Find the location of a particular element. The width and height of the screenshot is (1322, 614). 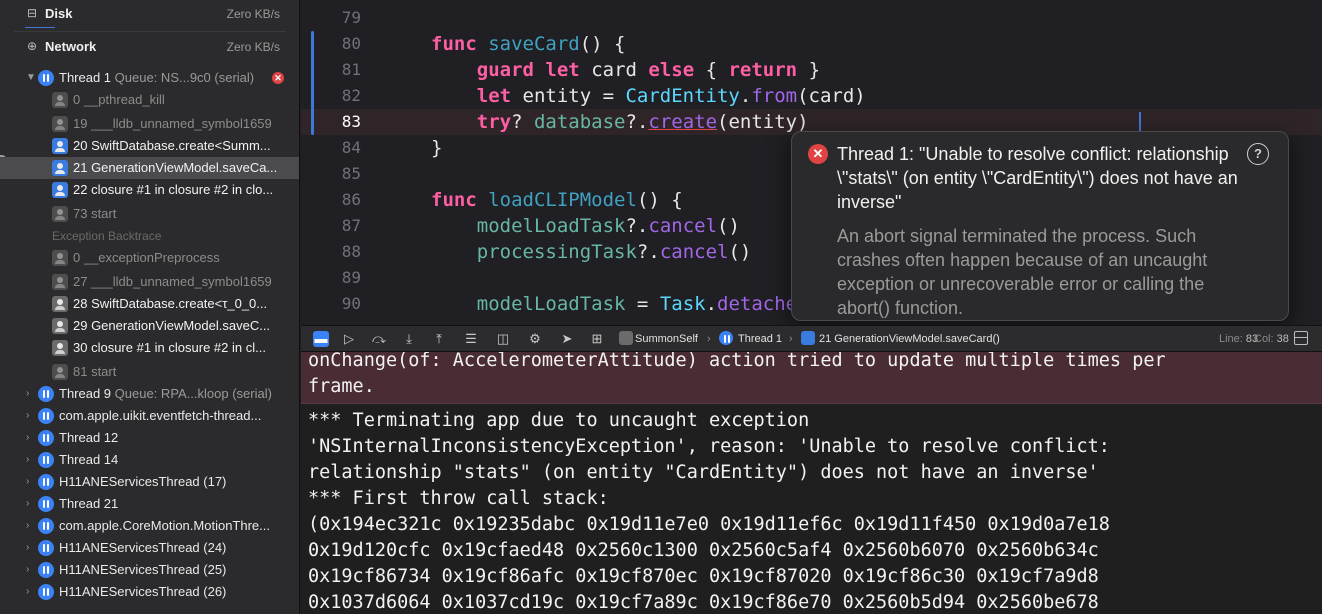

breadcrumb-thread: Thread 1 is located at coordinates (760, 339).